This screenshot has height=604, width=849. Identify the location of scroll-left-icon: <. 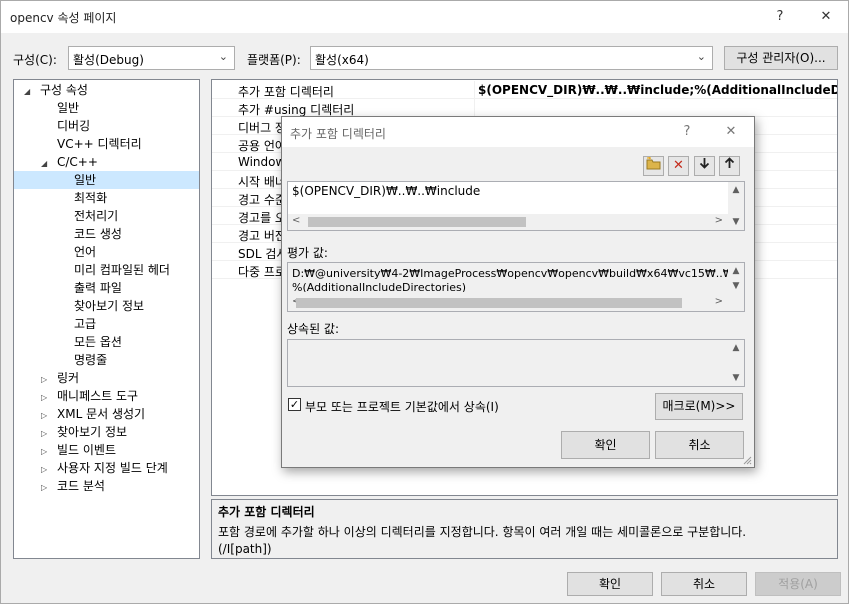
(296, 220).